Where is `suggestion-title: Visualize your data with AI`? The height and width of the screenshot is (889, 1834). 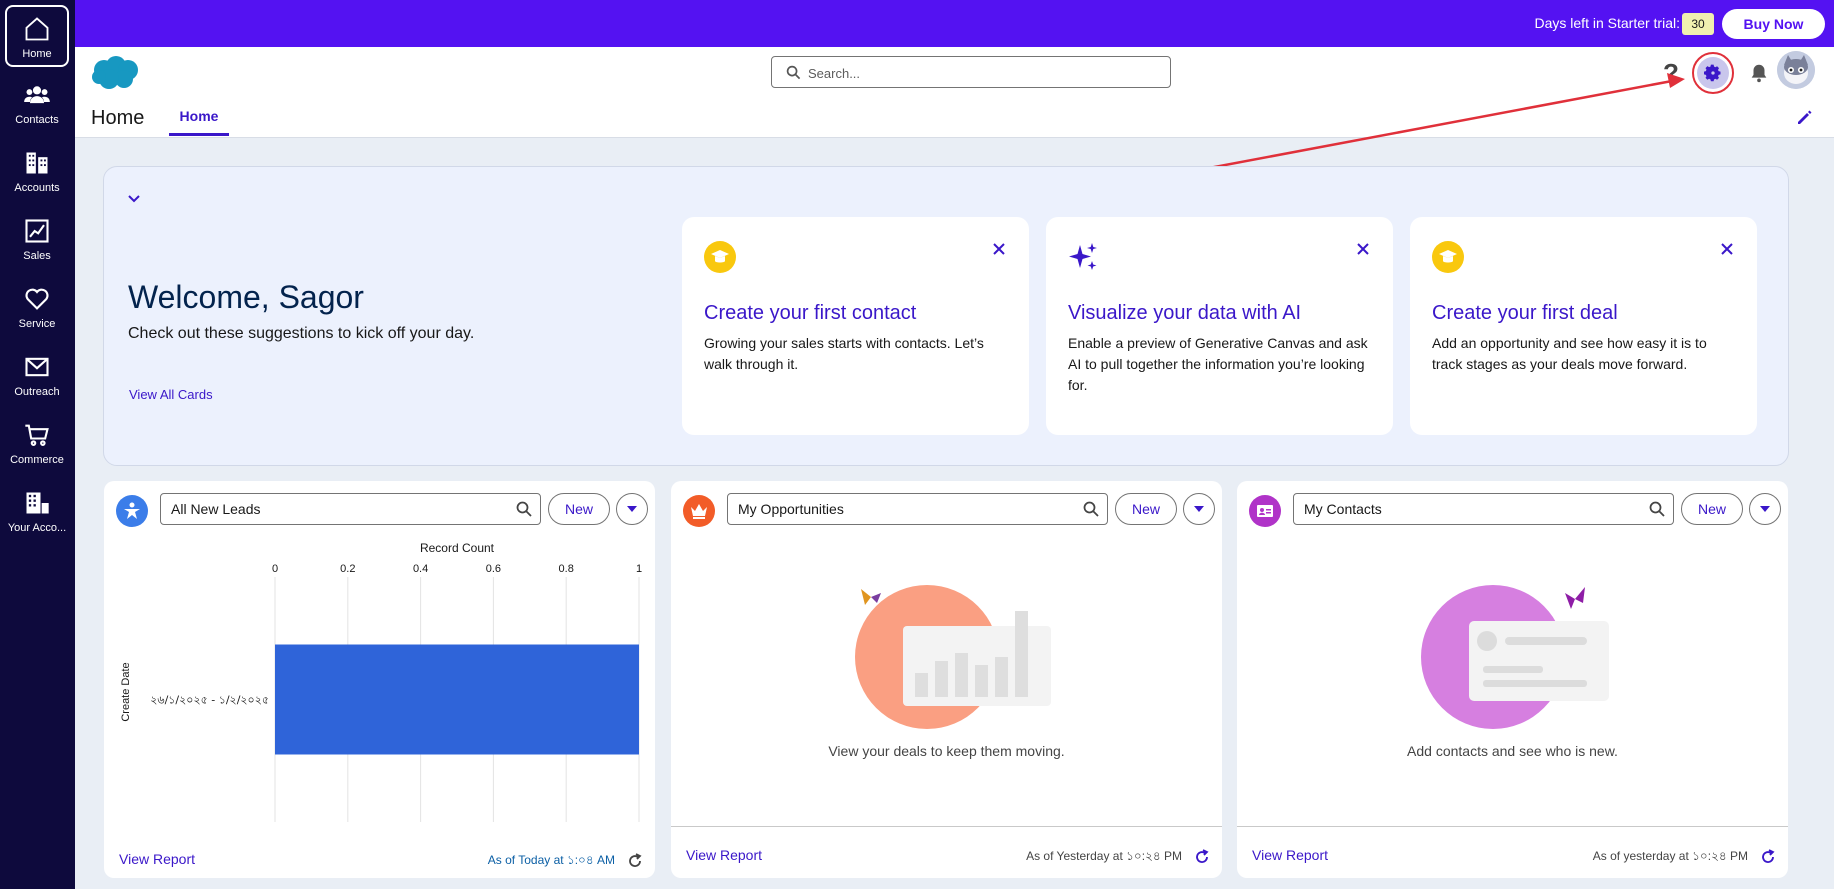 suggestion-title: Visualize your data with AI is located at coordinates (1184, 313).